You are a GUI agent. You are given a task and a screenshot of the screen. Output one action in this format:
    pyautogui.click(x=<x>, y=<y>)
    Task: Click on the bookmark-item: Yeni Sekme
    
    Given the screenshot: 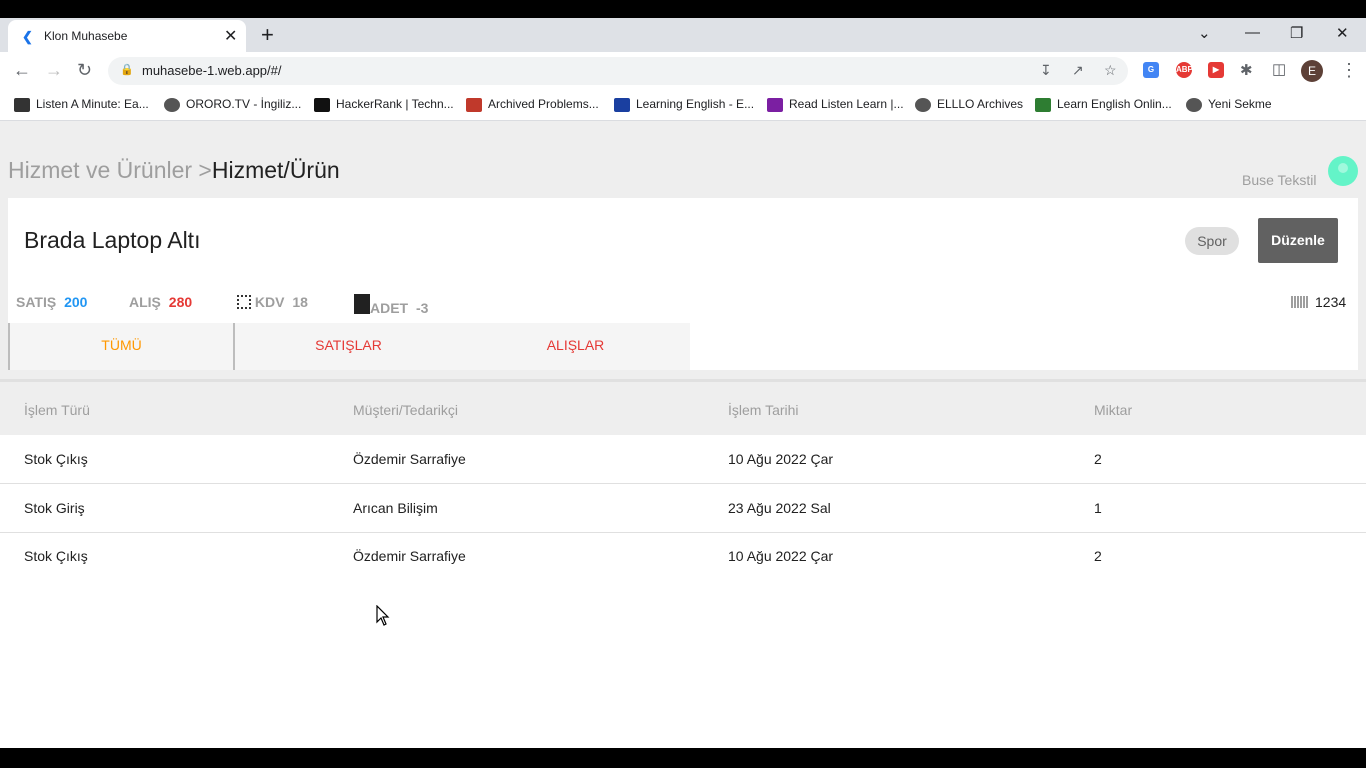 What is the action you would take?
    pyautogui.click(x=1229, y=104)
    